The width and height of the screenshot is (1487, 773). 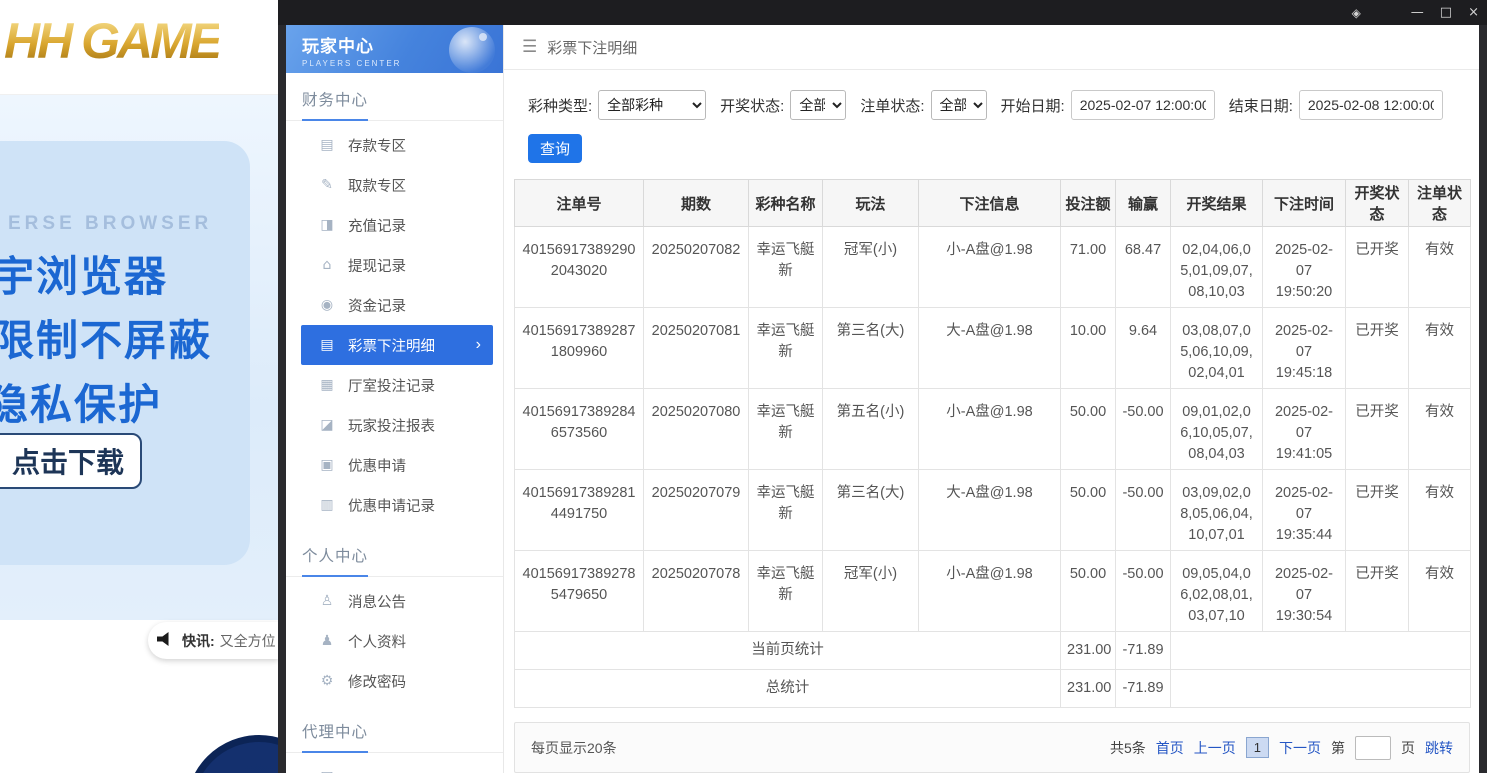 What do you see at coordinates (579, 591) in the screenshot?
I see `cell-bet-id: 401569173892785479650` at bounding box center [579, 591].